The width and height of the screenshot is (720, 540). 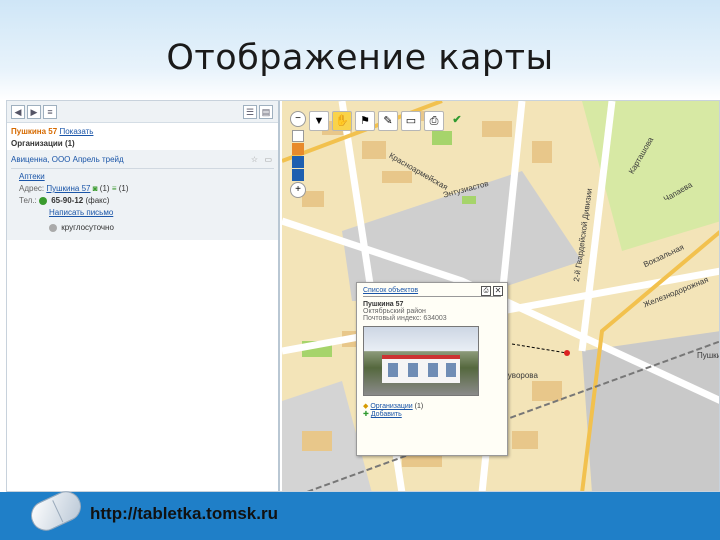 I want to click on layers-icon: ▭, so click(x=411, y=121).